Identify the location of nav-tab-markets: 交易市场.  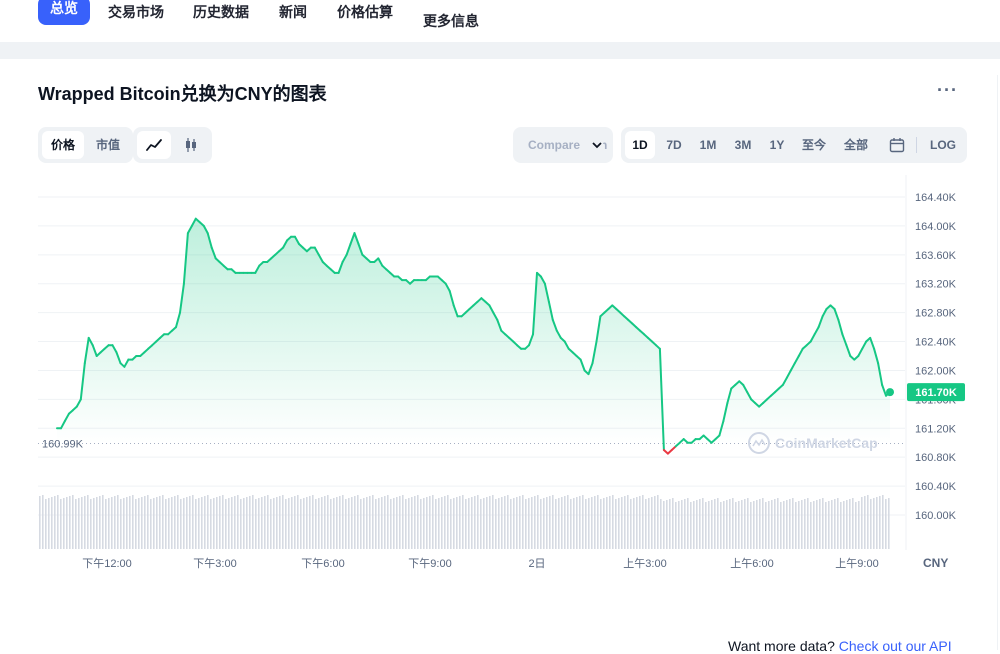
(136, 12).